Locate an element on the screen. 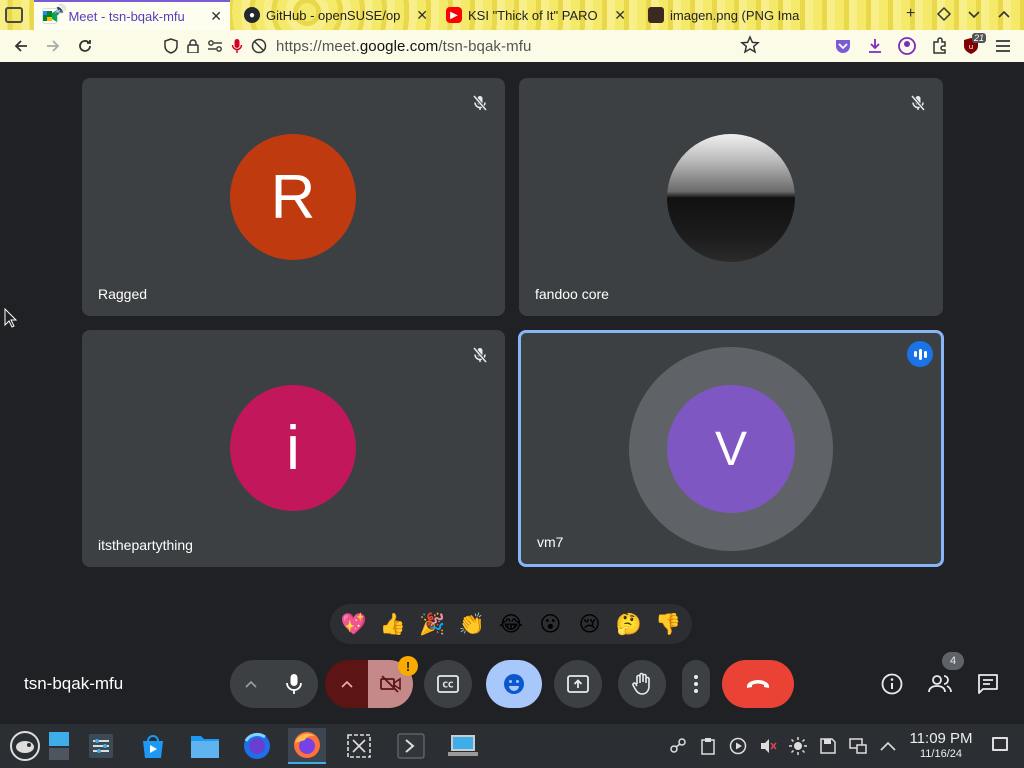 This screenshot has height=768, width=1024. firefox-icon is located at coordinates (307, 746).